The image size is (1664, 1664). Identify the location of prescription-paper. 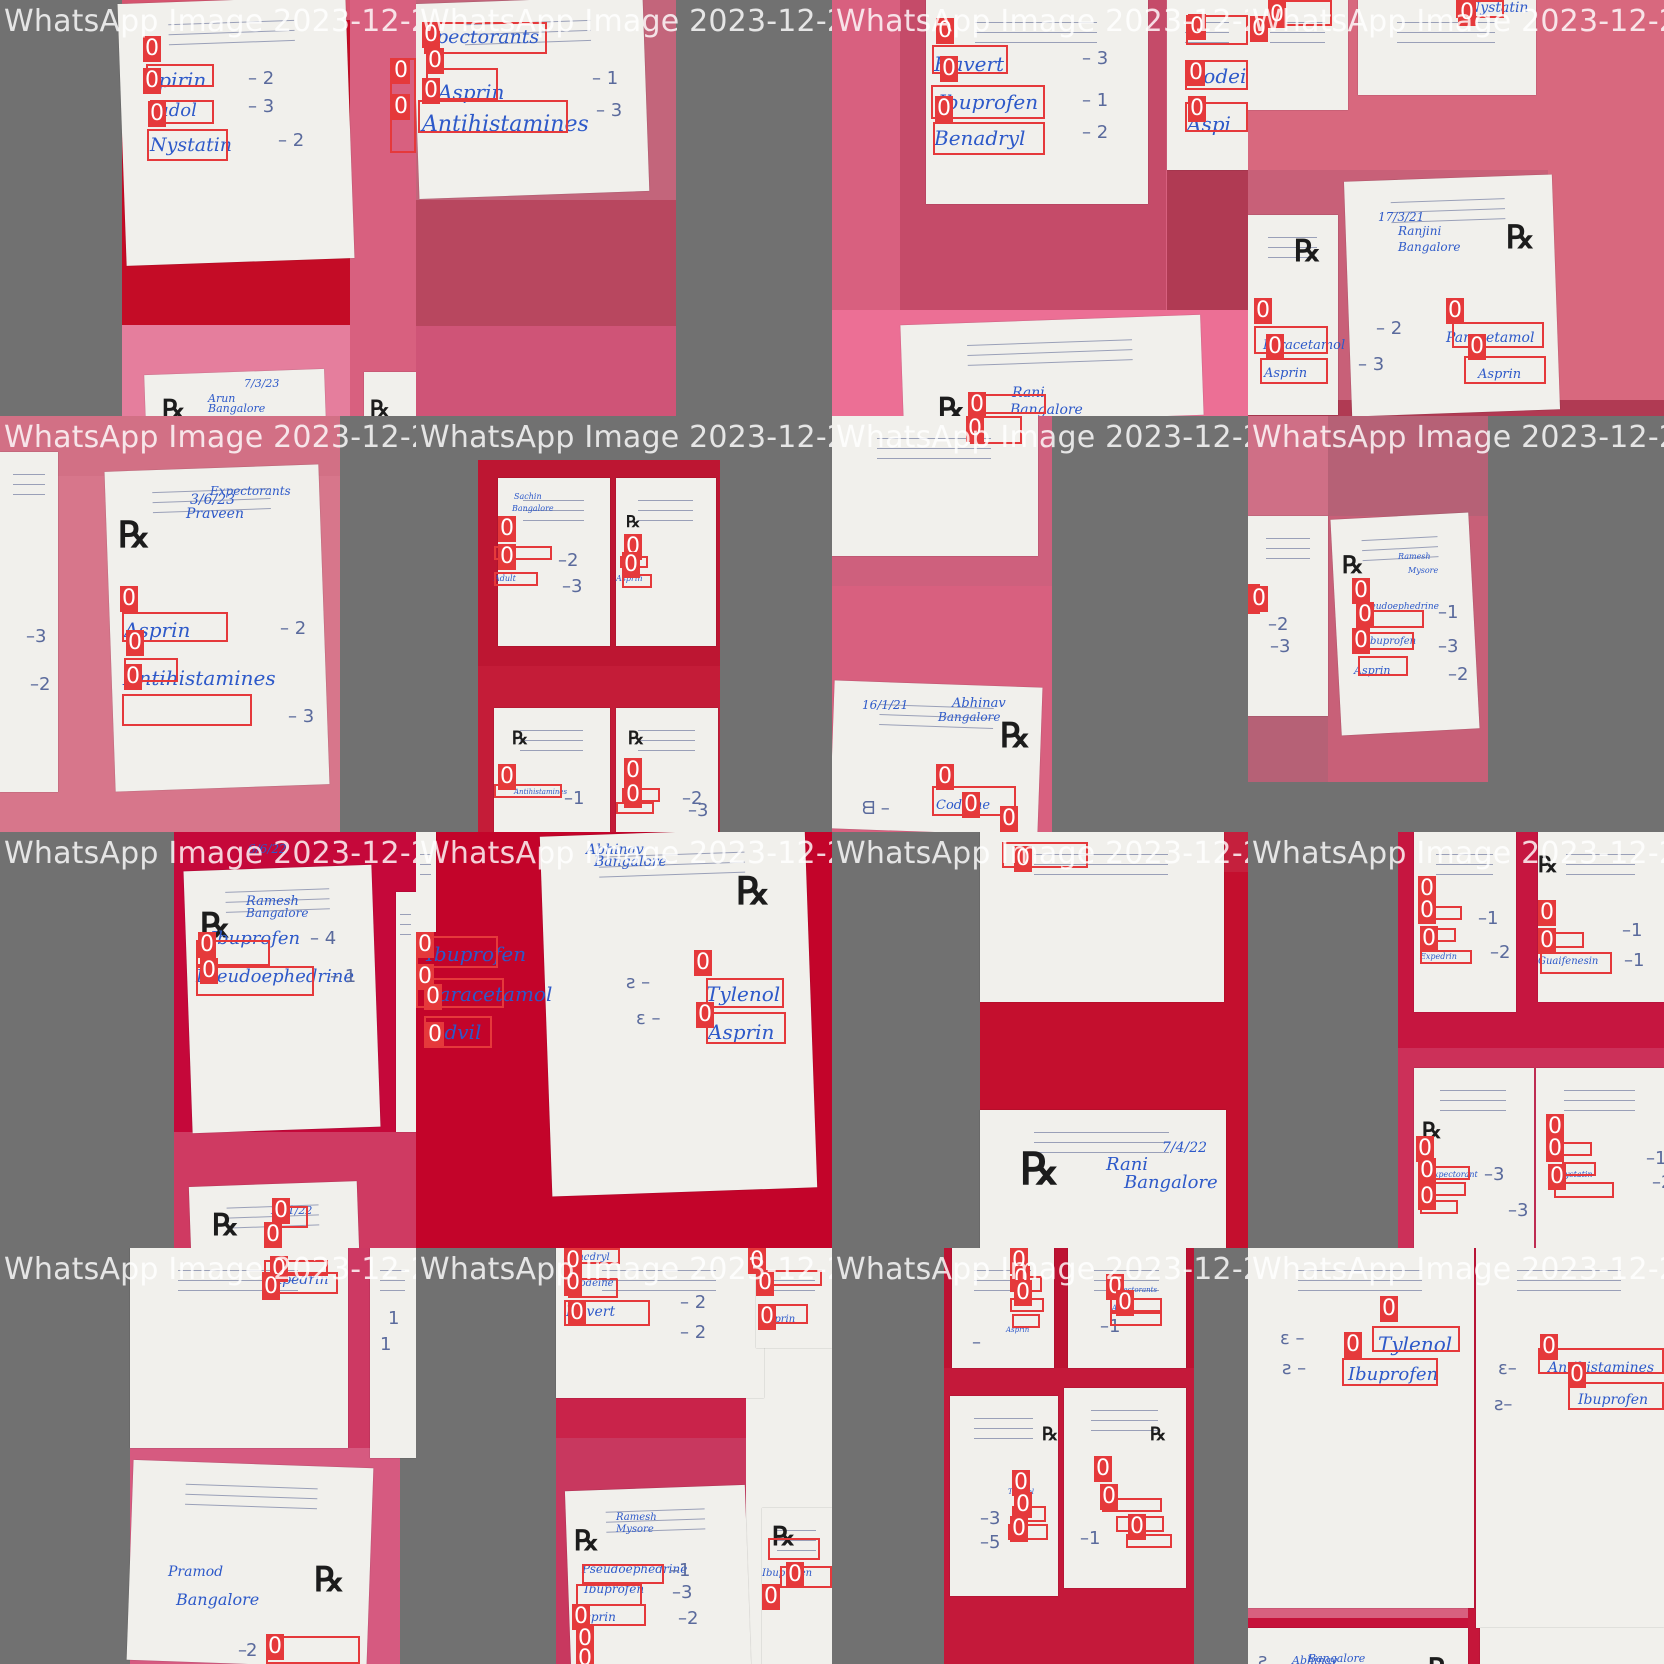
(1570, 1438).